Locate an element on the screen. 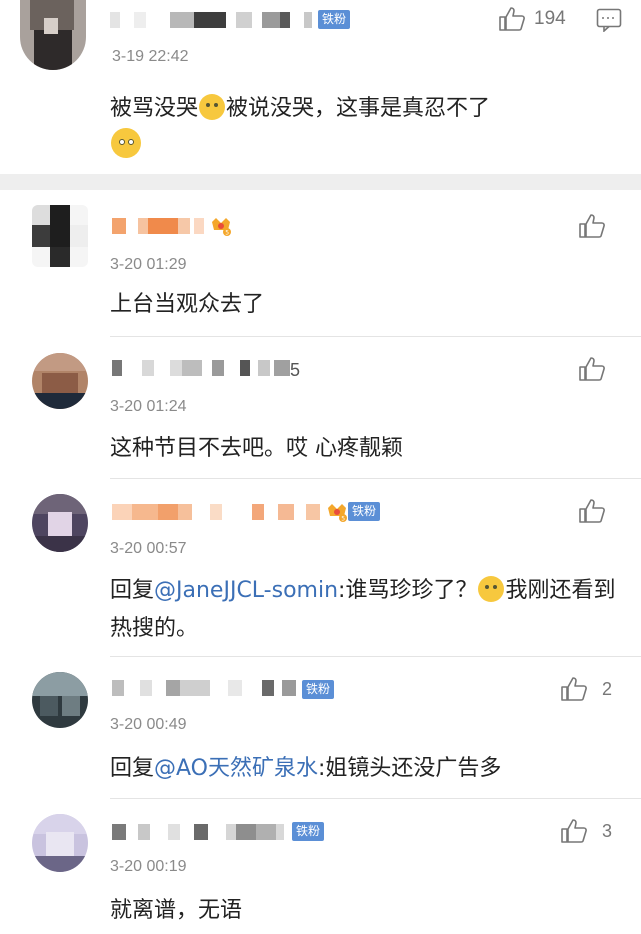 The height and width of the screenshot is (934, 641). comment-text: 回复@AO天然矿泉水:姐镜头还没广告多 is located at coordinates (306, 768).